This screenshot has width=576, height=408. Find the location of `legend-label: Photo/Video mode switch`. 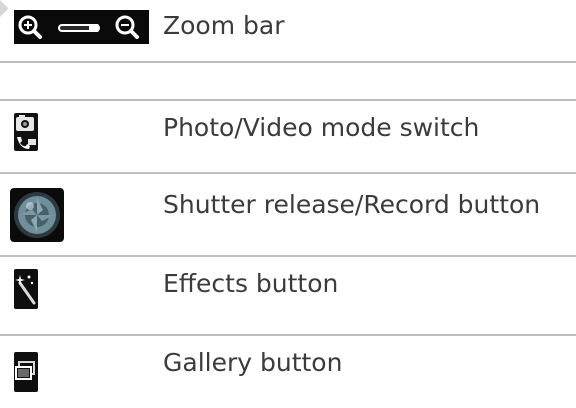

legend-label: Photo/Video mode switch is located at coordinates (321, 127).